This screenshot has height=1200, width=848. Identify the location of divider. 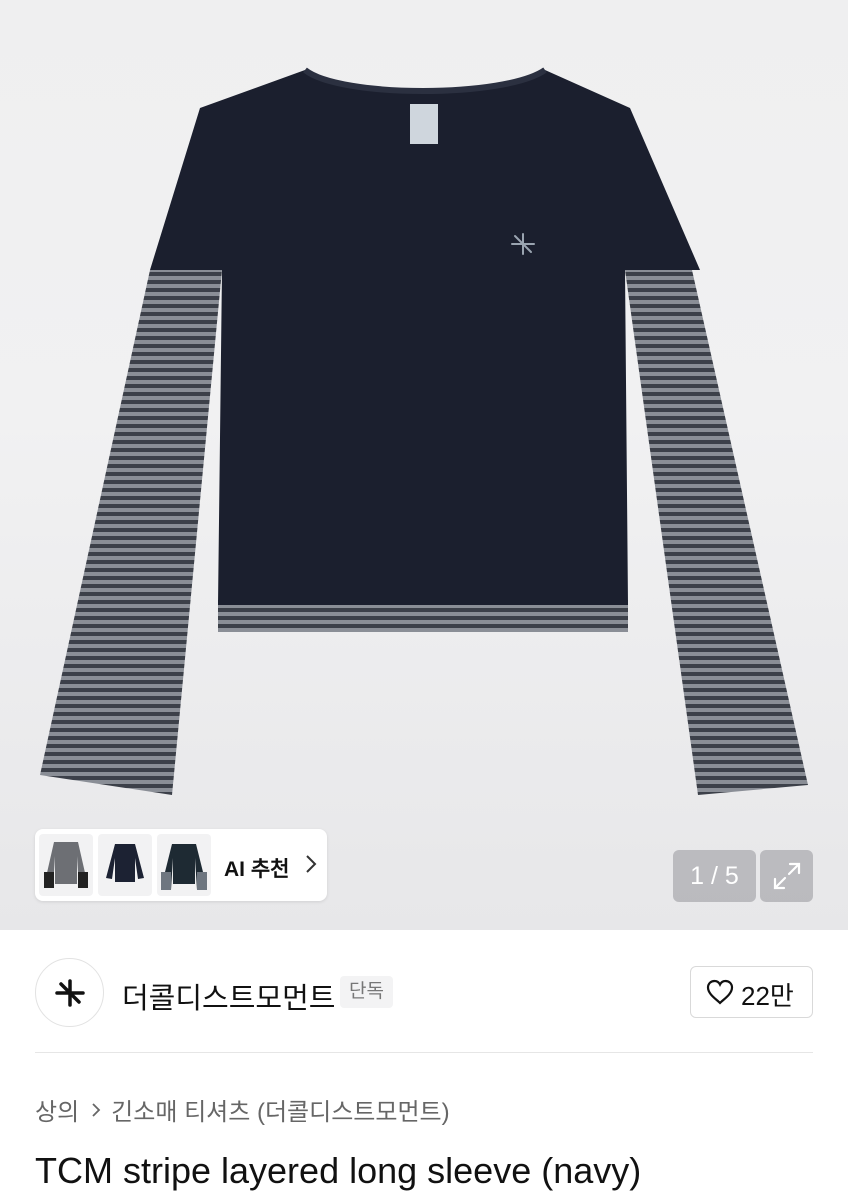
(424, 1052).